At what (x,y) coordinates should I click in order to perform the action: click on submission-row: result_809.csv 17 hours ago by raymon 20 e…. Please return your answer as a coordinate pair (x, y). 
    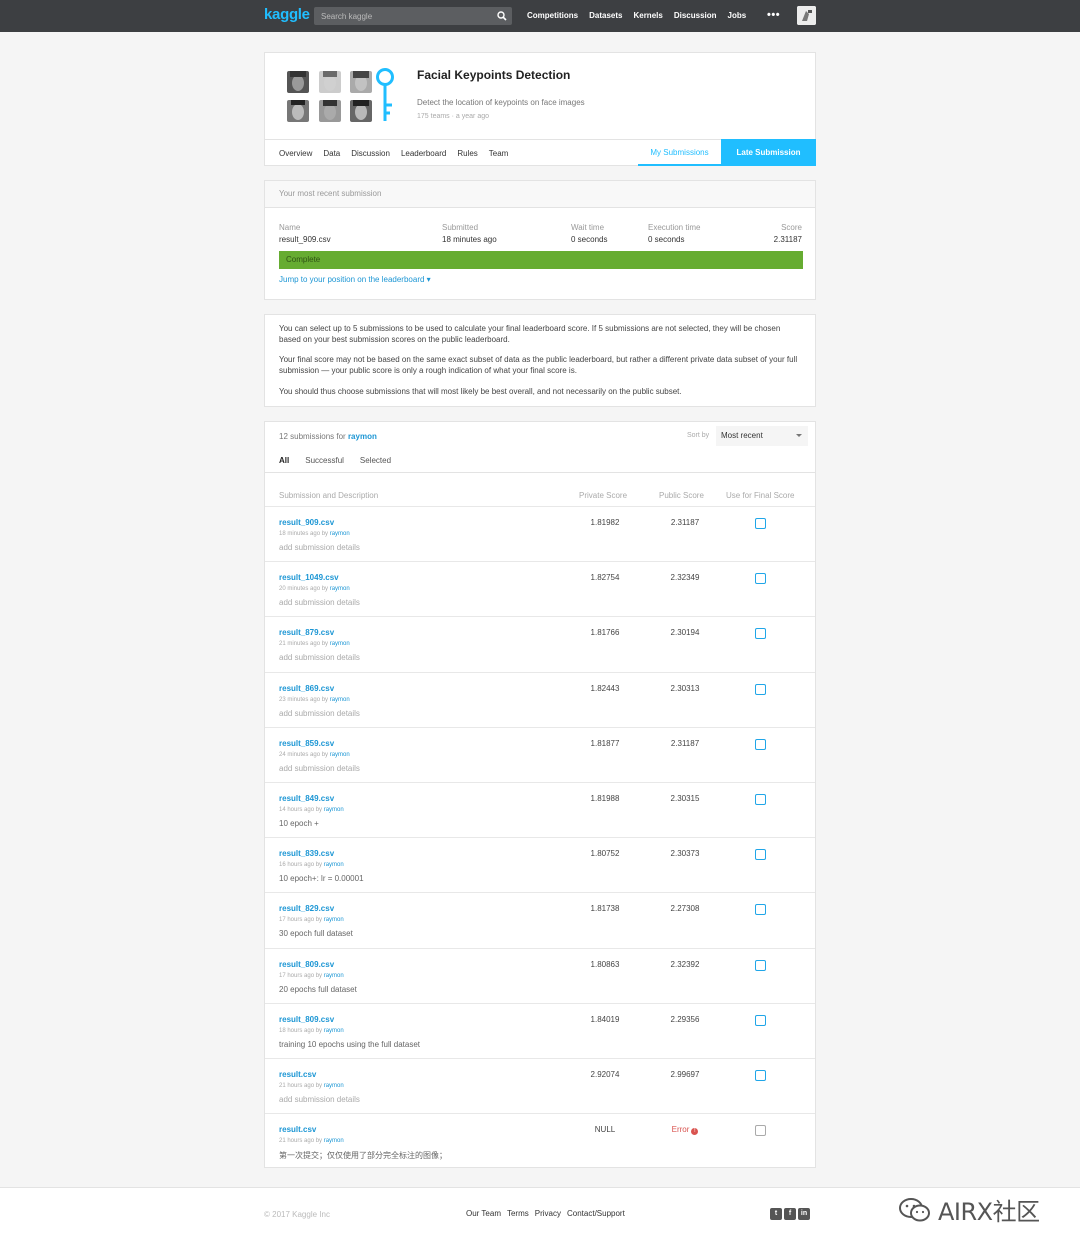
    Looking at the image, I should click on (540, 975).